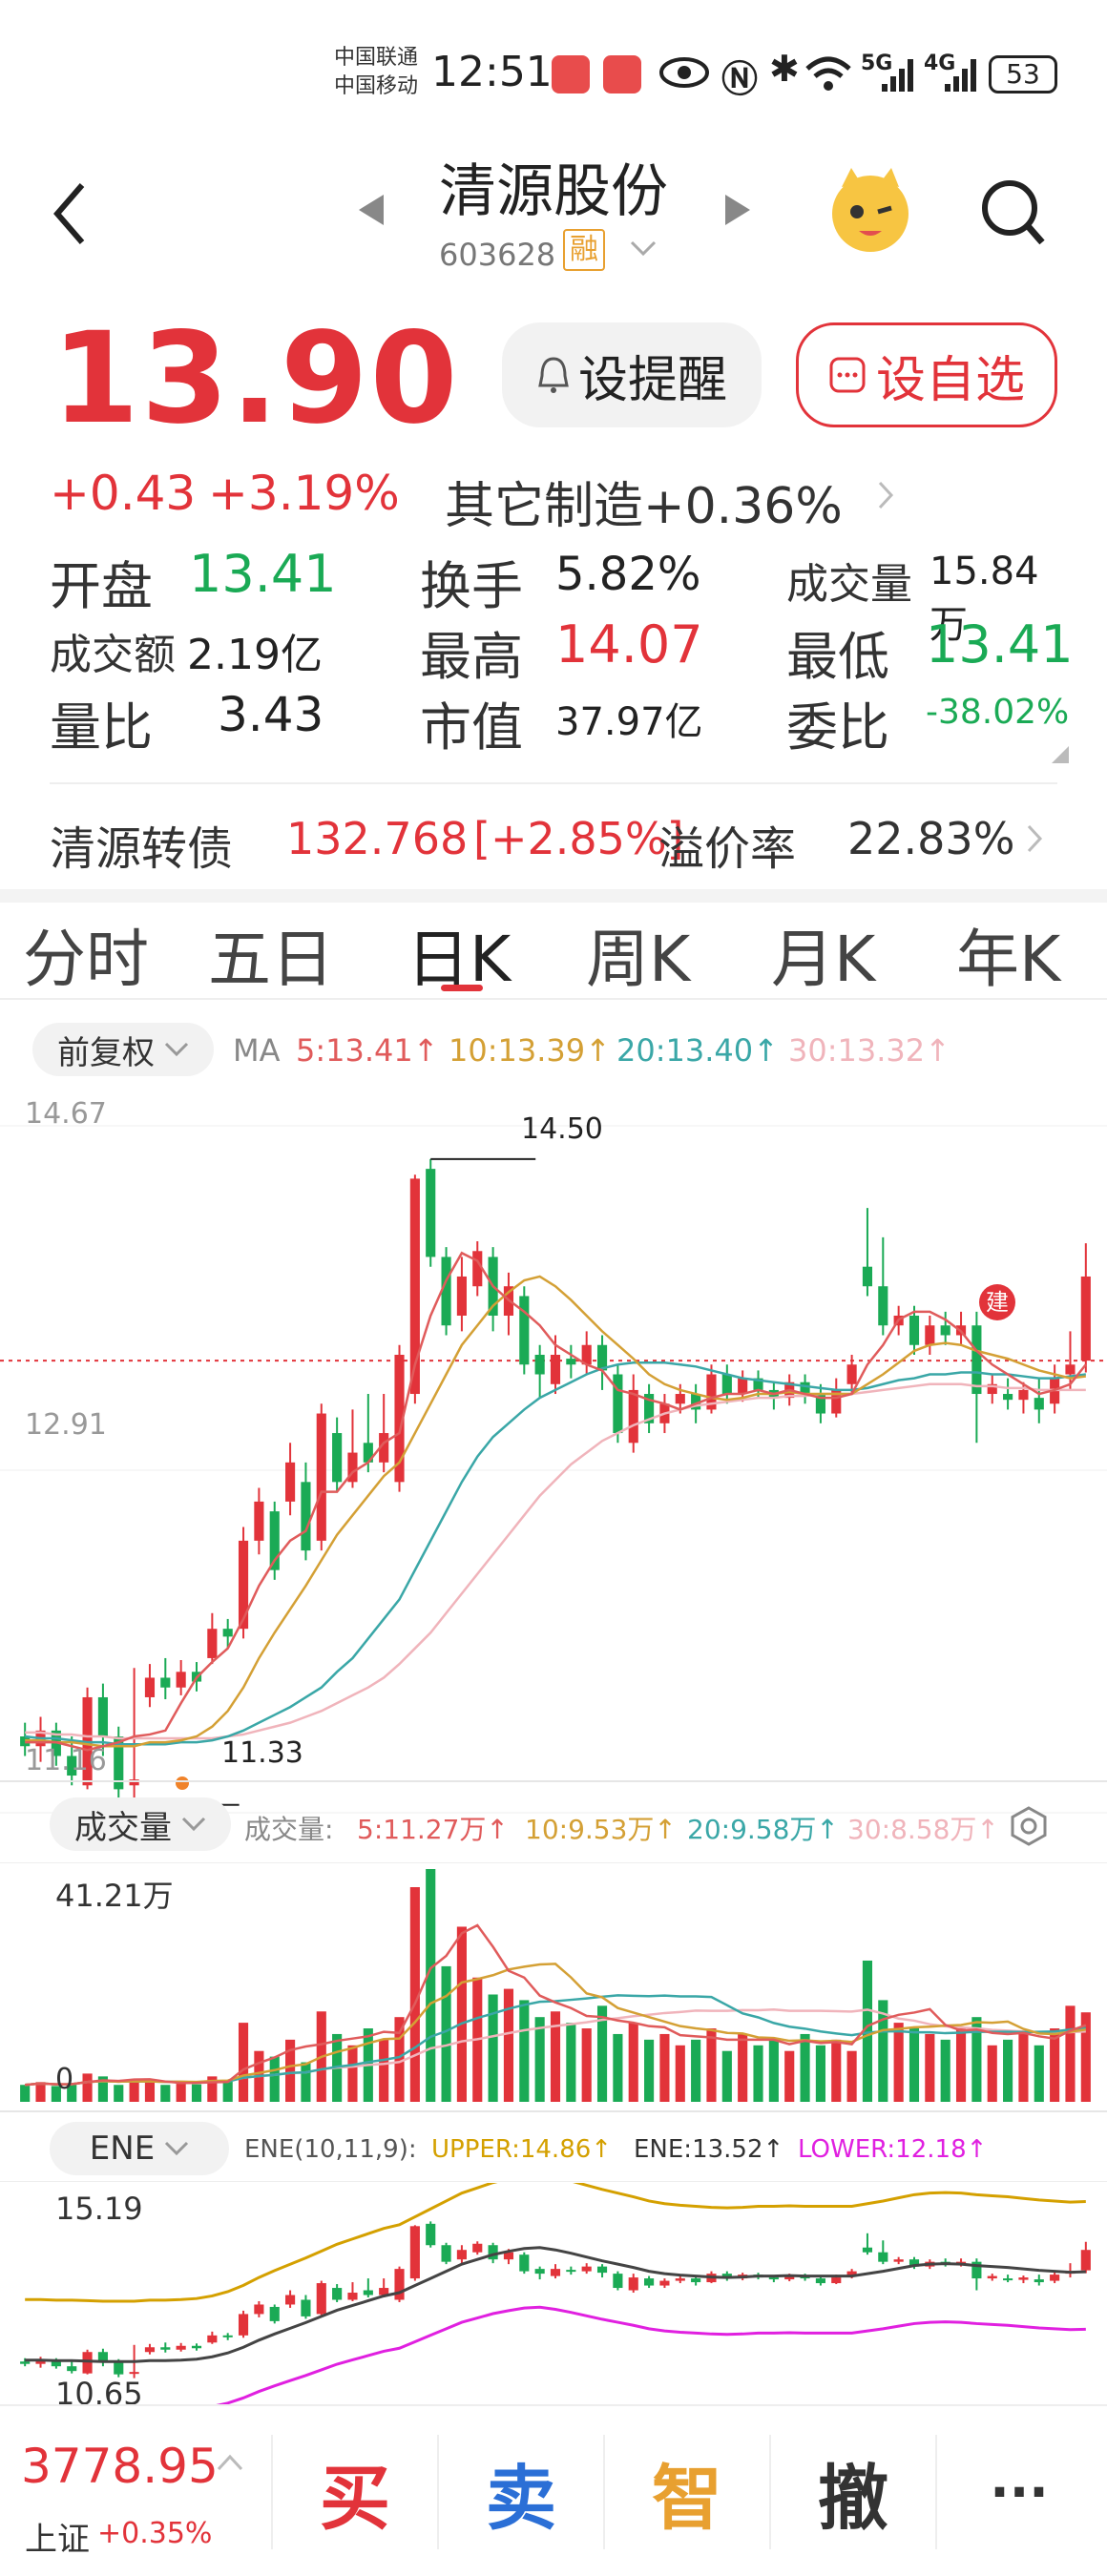 Image resolution: width=1107 pixels, height=2576 pixels. Describe the element at coordinates (687, 2492) in the screenshot. I see `smart-button: 智` at that location.